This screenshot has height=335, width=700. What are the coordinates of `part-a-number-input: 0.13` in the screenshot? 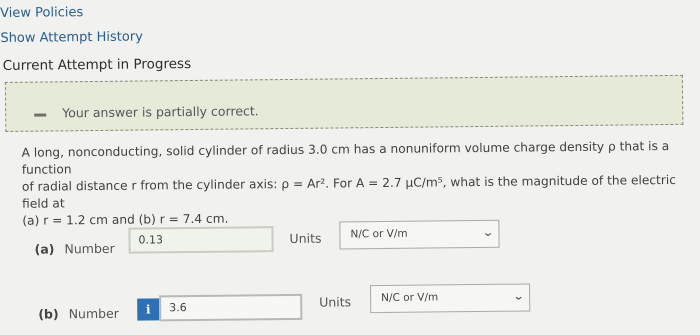 It's located at (201, 240).